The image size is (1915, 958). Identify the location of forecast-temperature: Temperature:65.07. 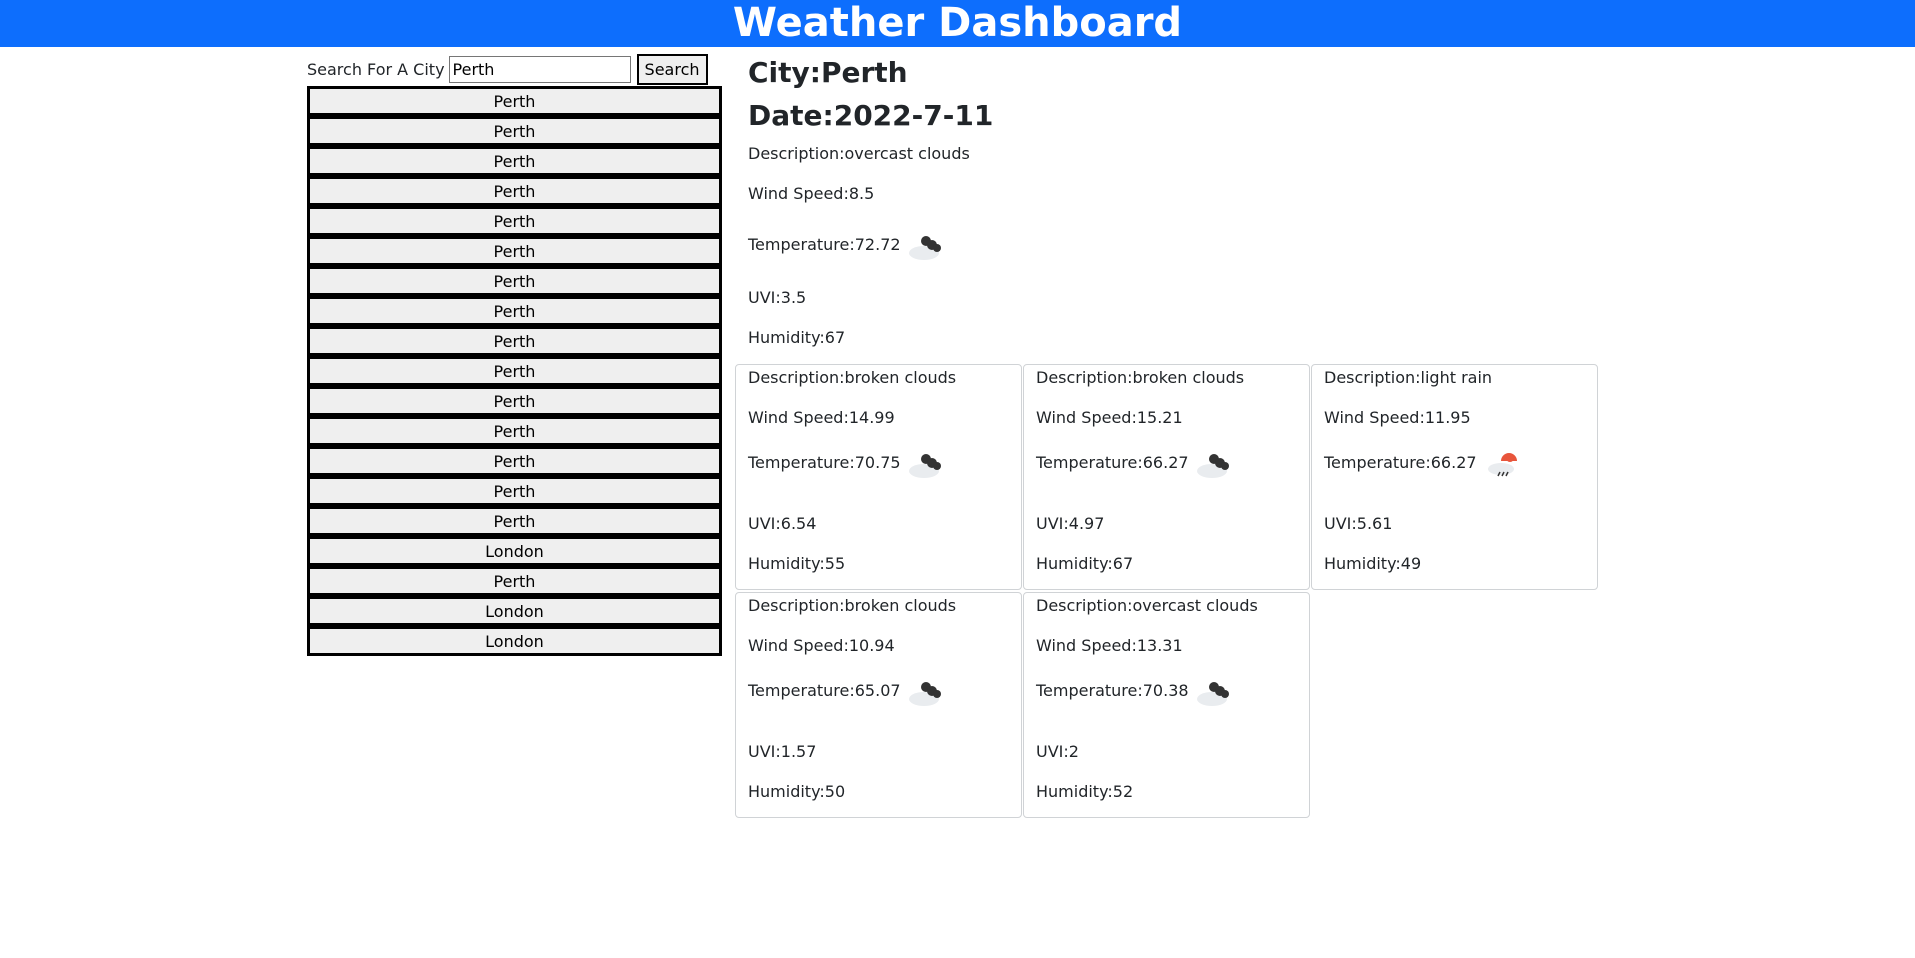
(824, 690).